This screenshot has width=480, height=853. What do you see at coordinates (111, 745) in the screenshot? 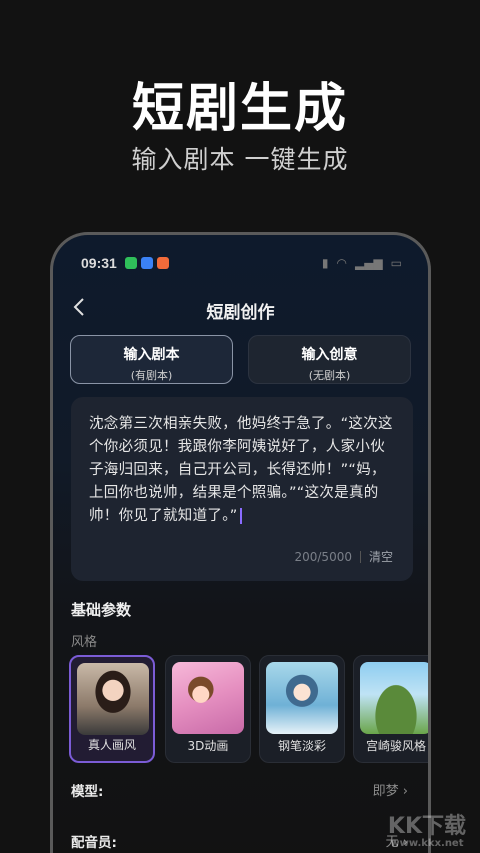
I see `style-name: 真人画风` at bounding box center [111, 745].